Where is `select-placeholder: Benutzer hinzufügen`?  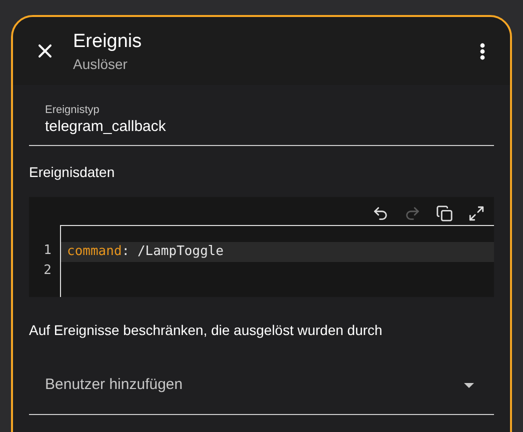
select-placeholder: Benutzer hinzufügen is located at coordinates (114, 385).